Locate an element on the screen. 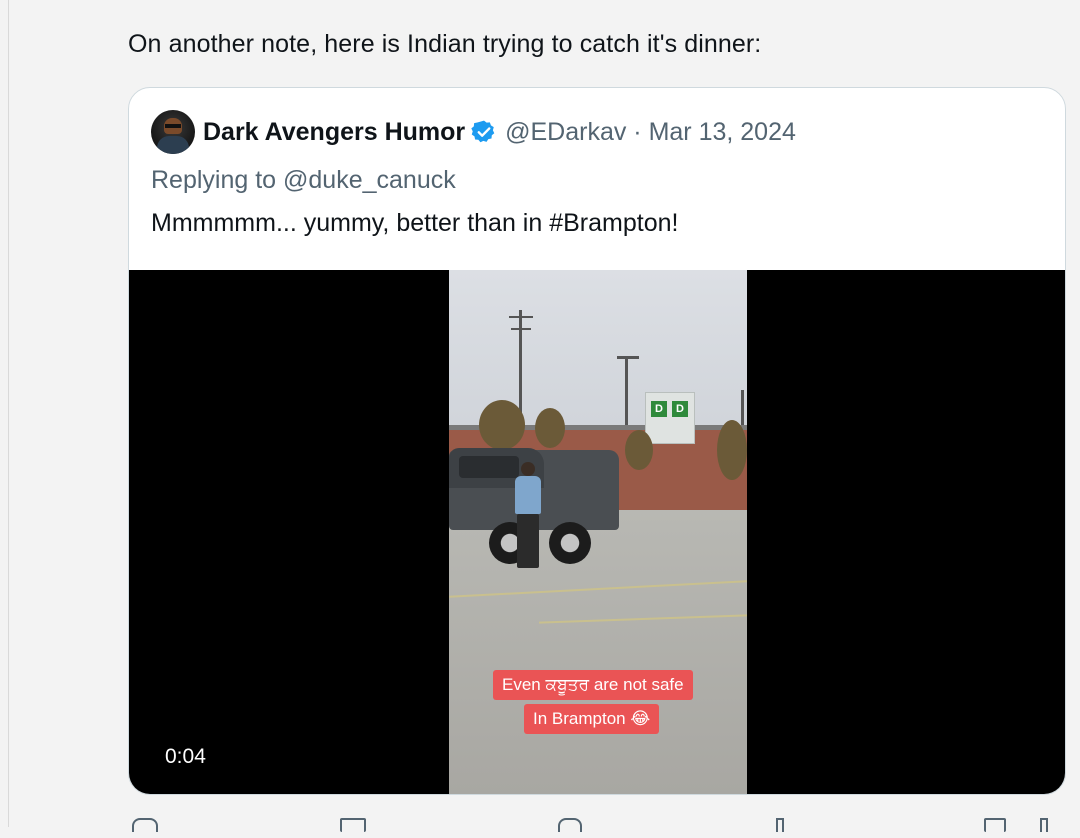  td-bank-sign-icon: D D is located at coordinates (670, 418).